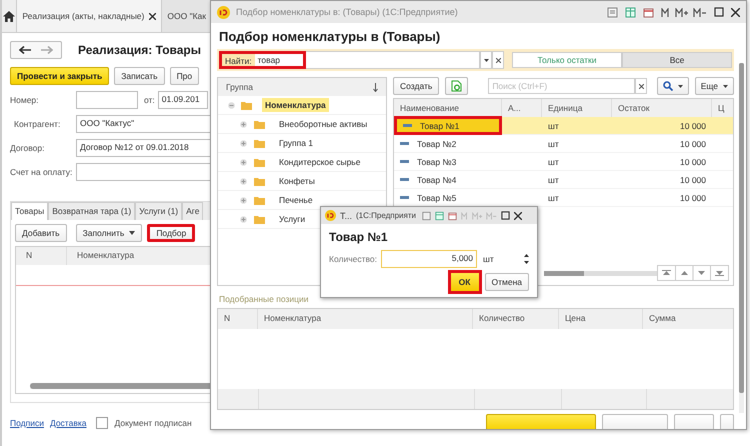 The width and height of the screenshot is (750, 446). What do you see at coordinates (68, 423) in the screenshot?
I see `link: Доставка` at bounding box center [68, 423].